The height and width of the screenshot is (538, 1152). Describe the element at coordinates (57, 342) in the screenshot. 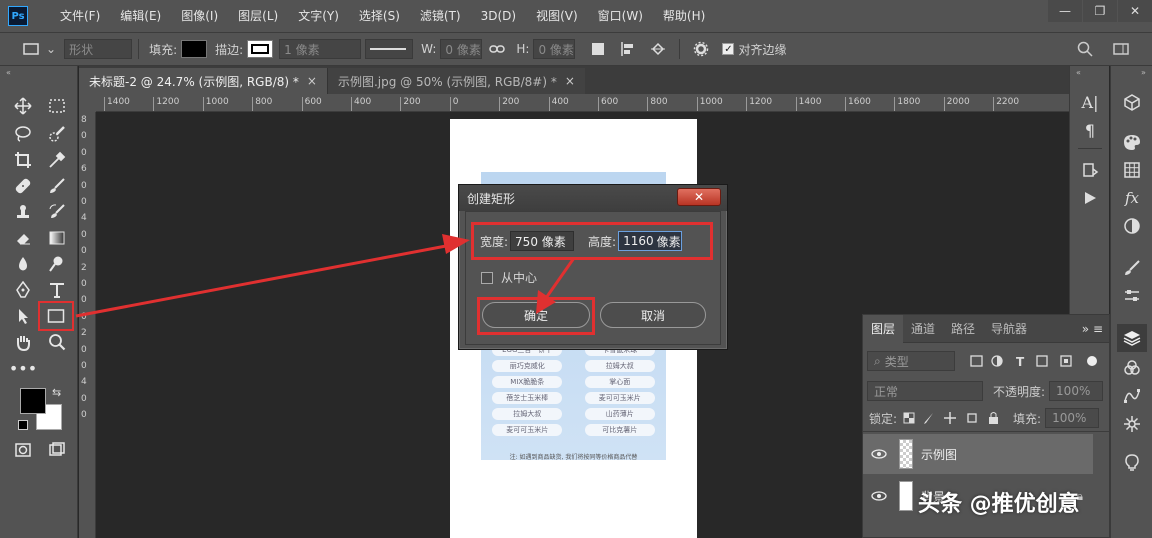

I see `zoom-tool-icon` at that location.